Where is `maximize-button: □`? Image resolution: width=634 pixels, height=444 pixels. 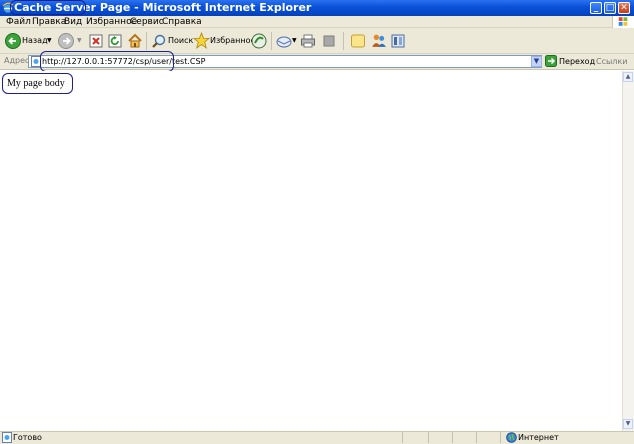 maximize-button: □ is located at coordinates (610, 8).